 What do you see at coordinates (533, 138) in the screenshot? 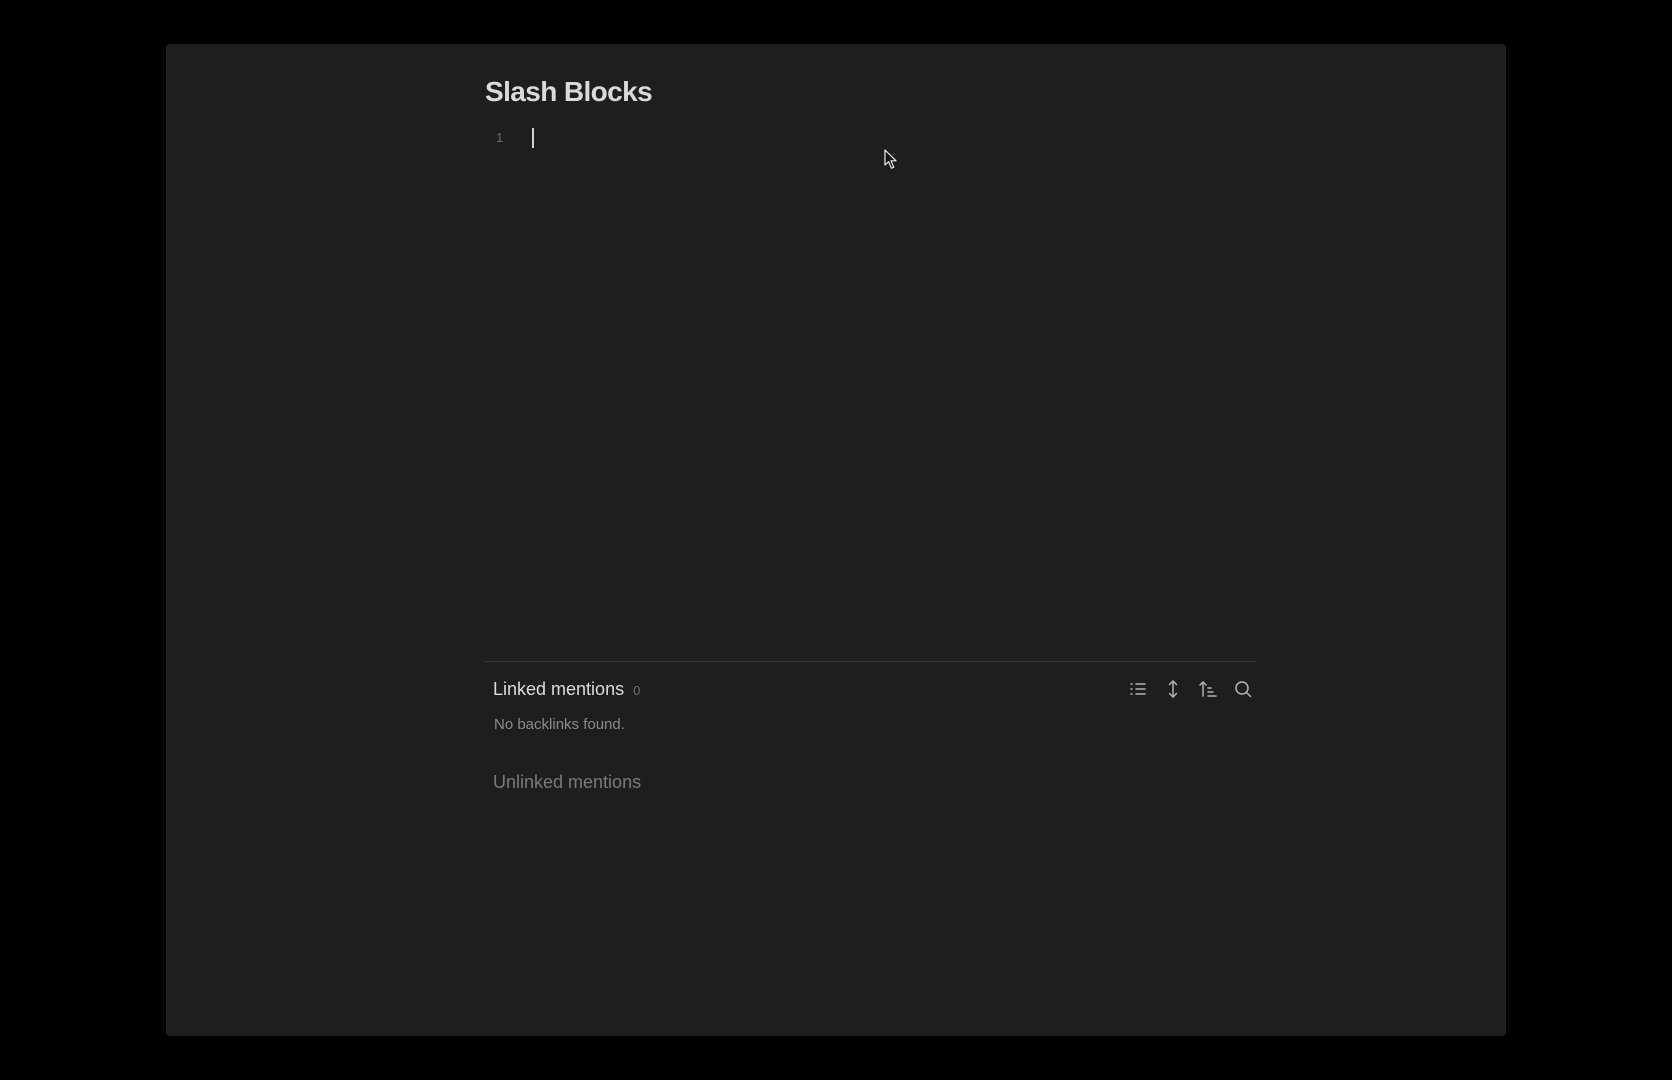
I see `text-caret` at bounding box center [533, 138].